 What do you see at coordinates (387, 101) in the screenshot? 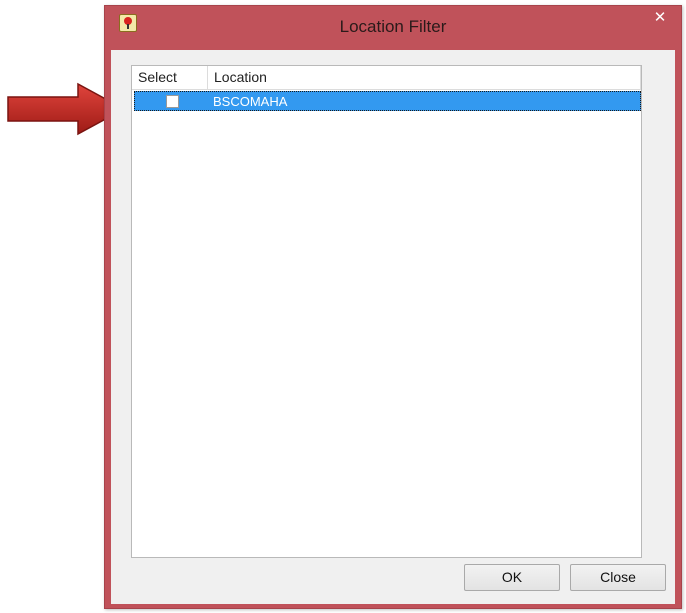
I see `table-row: BSCOMAHA` at bounding box center [387, 101].